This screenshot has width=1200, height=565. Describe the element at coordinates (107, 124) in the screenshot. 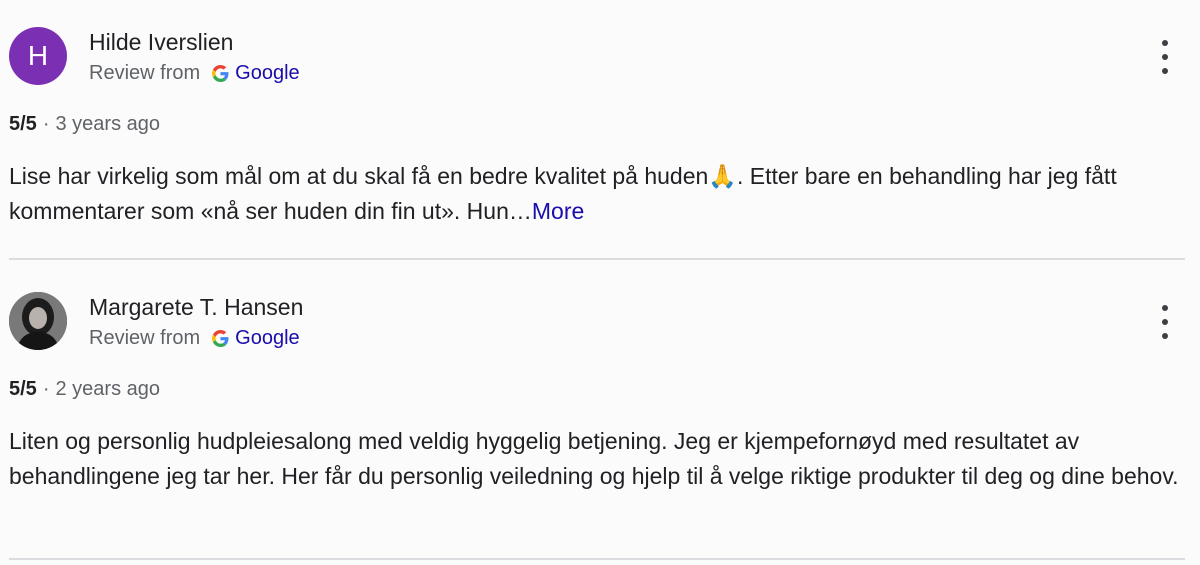

I see `review-time: 3 years ago` at that location.